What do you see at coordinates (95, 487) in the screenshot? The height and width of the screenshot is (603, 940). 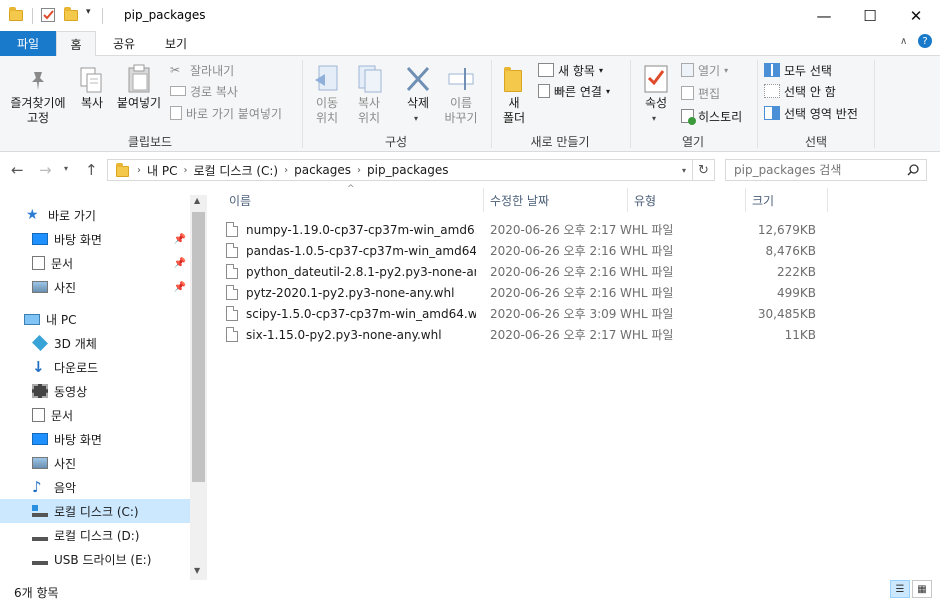 I see `nav-pc-music: ♪ 음악` at bounding box center [95, 487].